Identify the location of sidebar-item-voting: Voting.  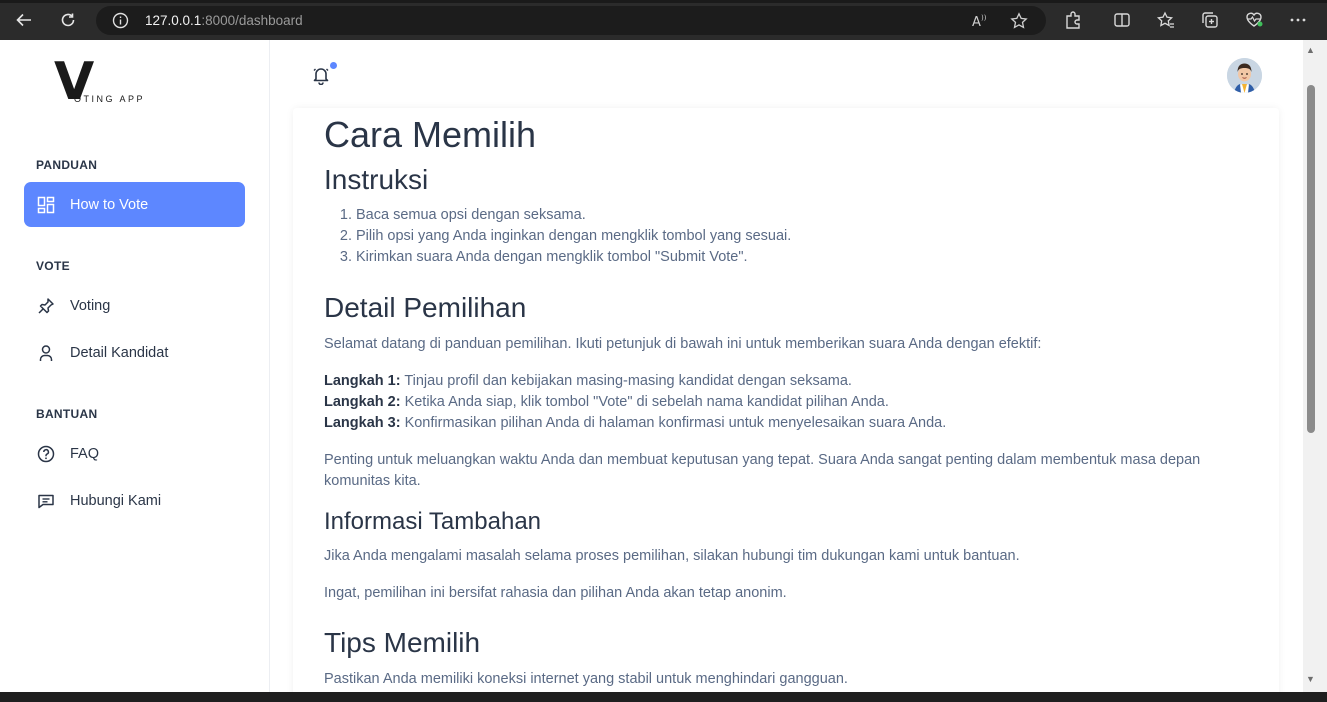
(134, 305).